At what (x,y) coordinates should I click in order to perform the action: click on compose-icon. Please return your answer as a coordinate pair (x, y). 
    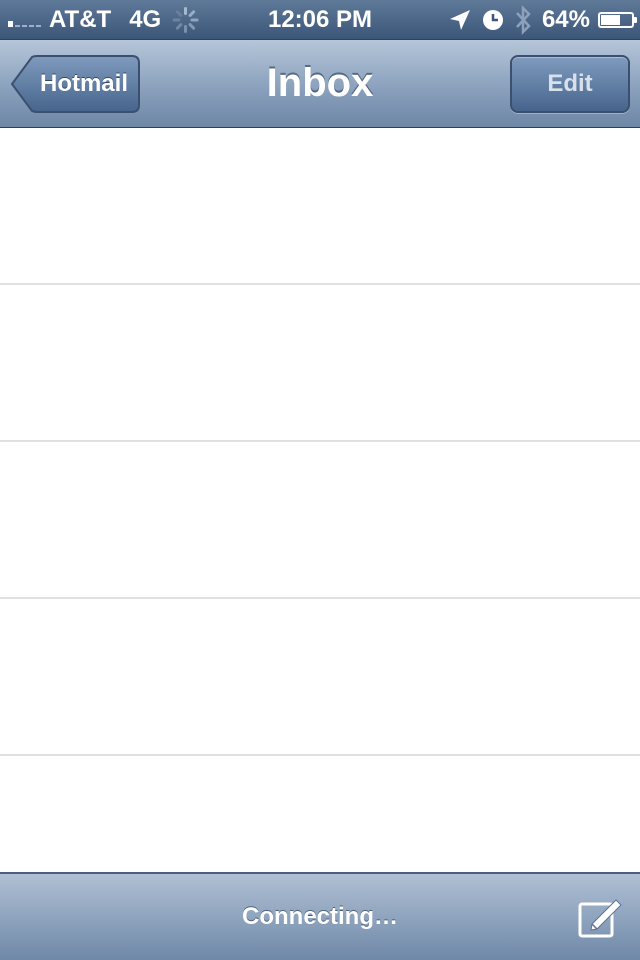
    Looking at the image, I should click on (600, 918).